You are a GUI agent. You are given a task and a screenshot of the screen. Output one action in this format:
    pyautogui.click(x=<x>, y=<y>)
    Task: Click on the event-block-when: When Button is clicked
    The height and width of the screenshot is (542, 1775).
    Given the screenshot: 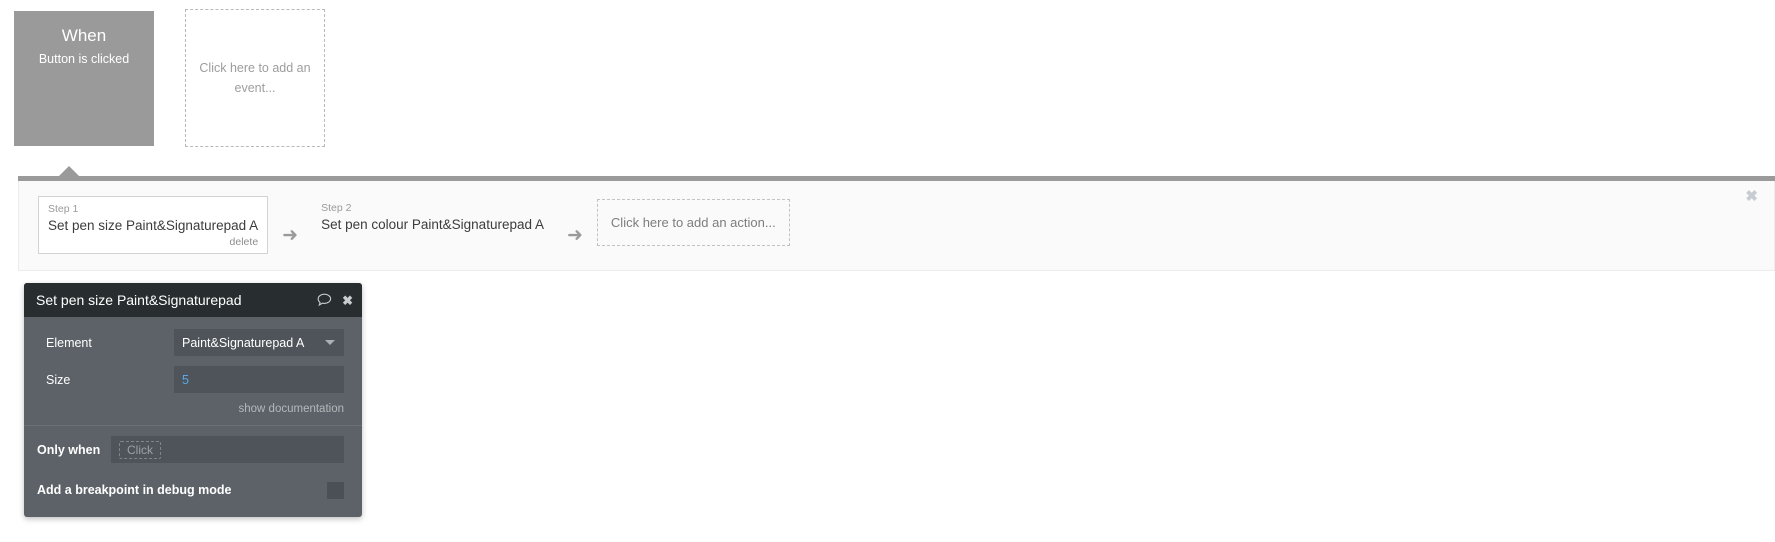 What is the action you would take?
    pyautogui.click(x=84, y=78)
    